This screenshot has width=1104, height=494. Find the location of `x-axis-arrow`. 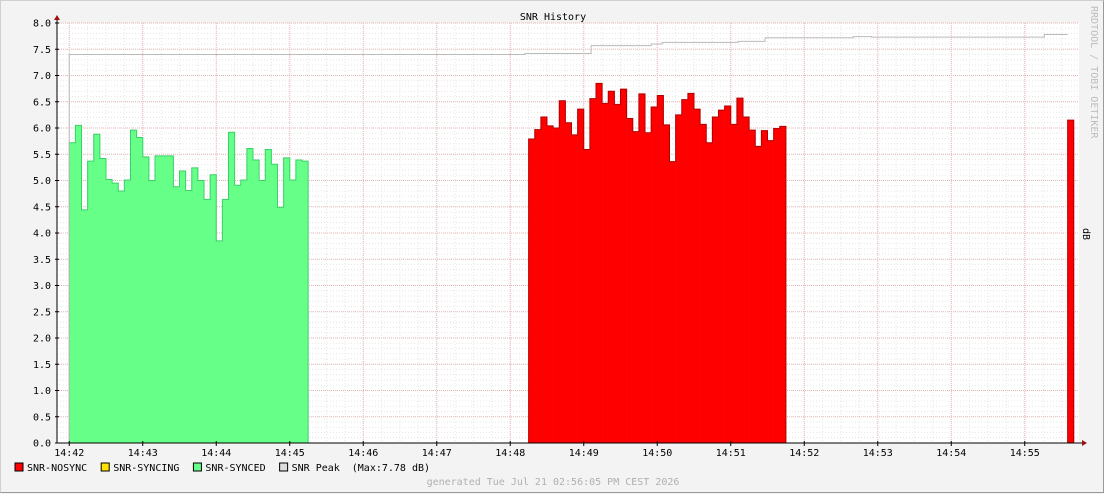

x-axis-arrow is located at coordinates (1084, 443).